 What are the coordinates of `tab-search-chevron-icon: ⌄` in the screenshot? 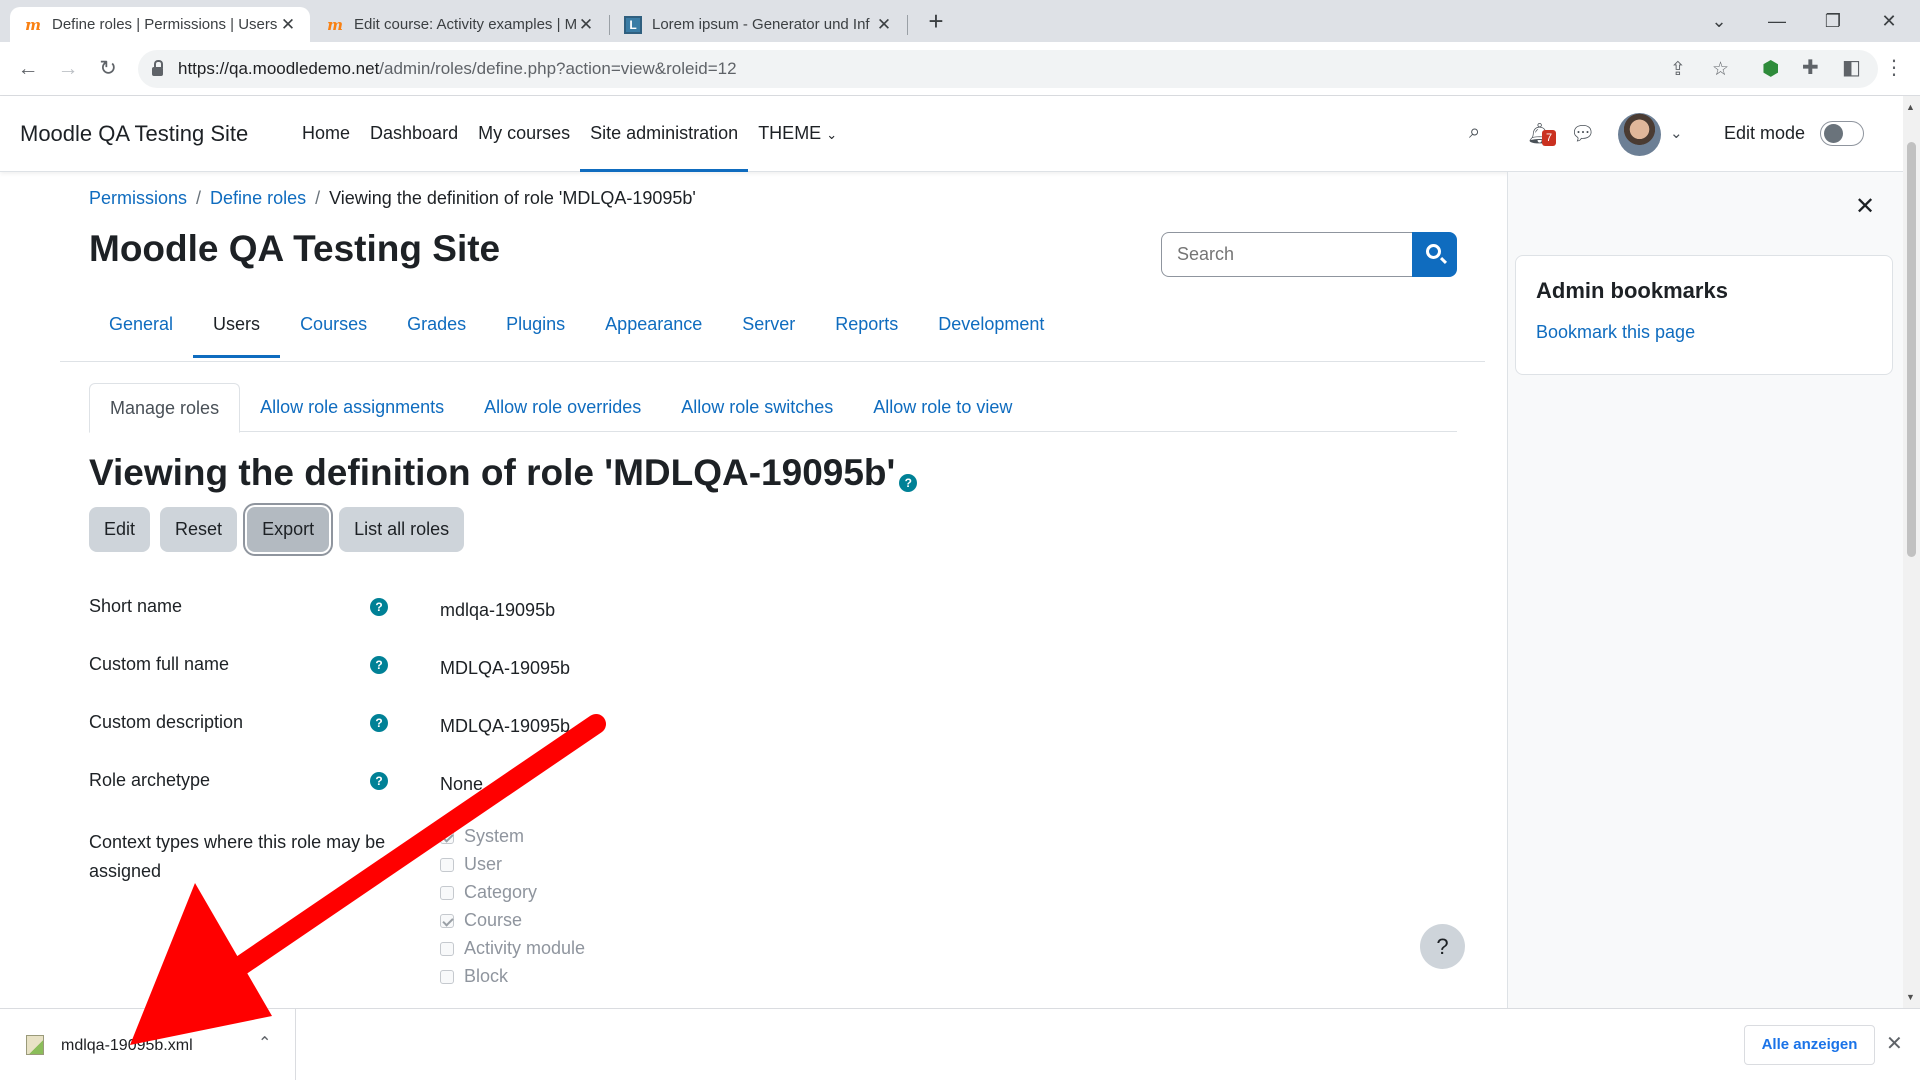 It's located at (1719, 21).